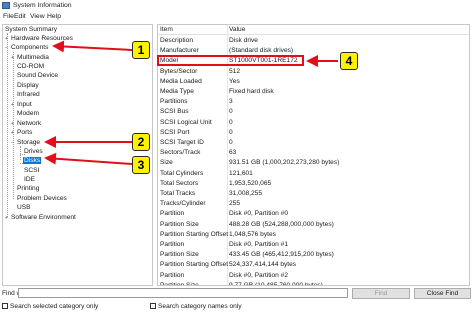  I want to click on menu-file: File, so click(8, 16).